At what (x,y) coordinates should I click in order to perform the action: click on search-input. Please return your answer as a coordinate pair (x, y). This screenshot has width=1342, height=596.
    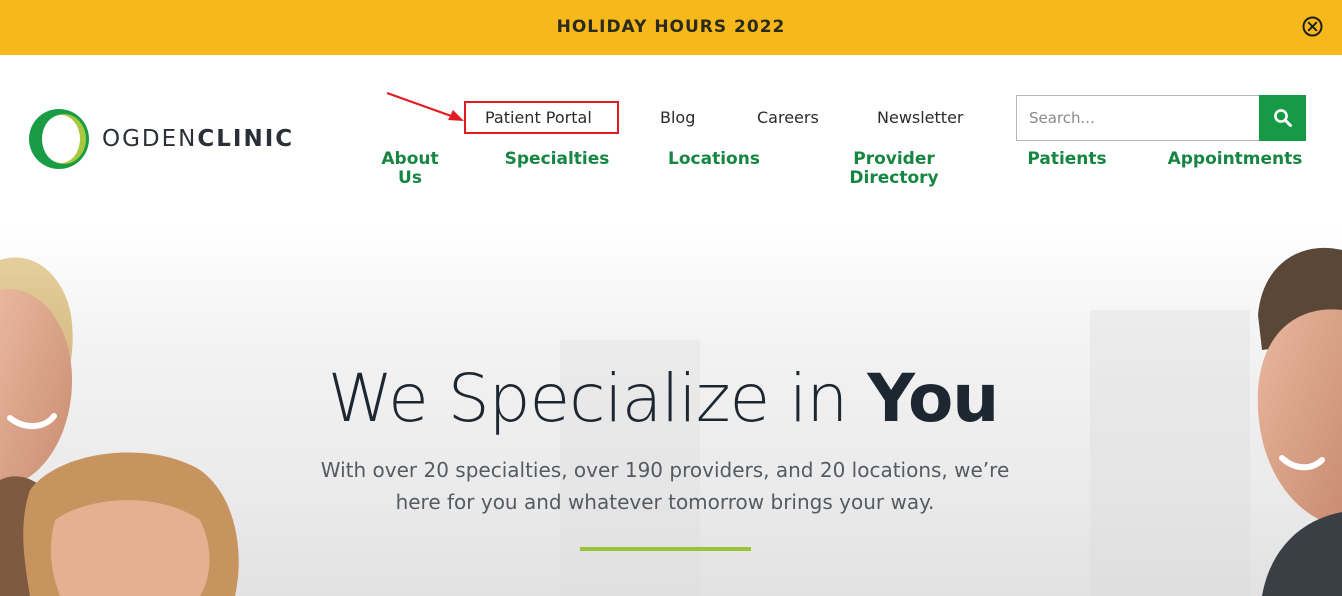
    Looking at the image, I should click on (1137, 118).